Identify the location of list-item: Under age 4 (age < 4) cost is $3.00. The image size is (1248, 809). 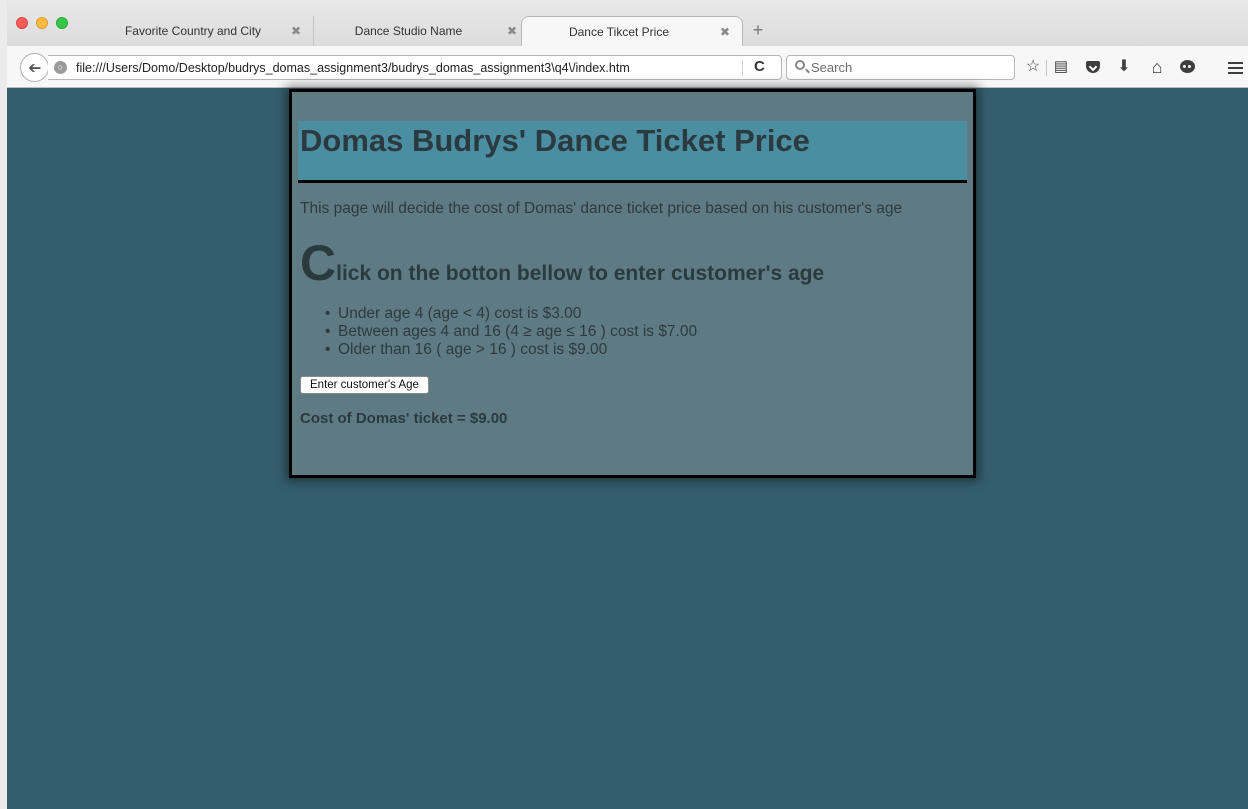
(652, 314).